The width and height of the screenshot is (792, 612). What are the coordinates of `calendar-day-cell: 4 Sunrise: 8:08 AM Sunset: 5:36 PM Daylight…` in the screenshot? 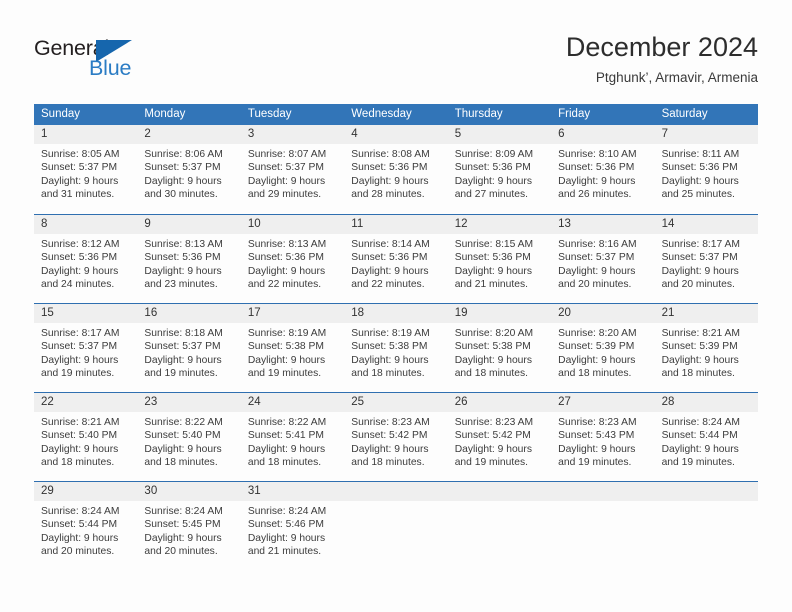 It's located at (396, 169).